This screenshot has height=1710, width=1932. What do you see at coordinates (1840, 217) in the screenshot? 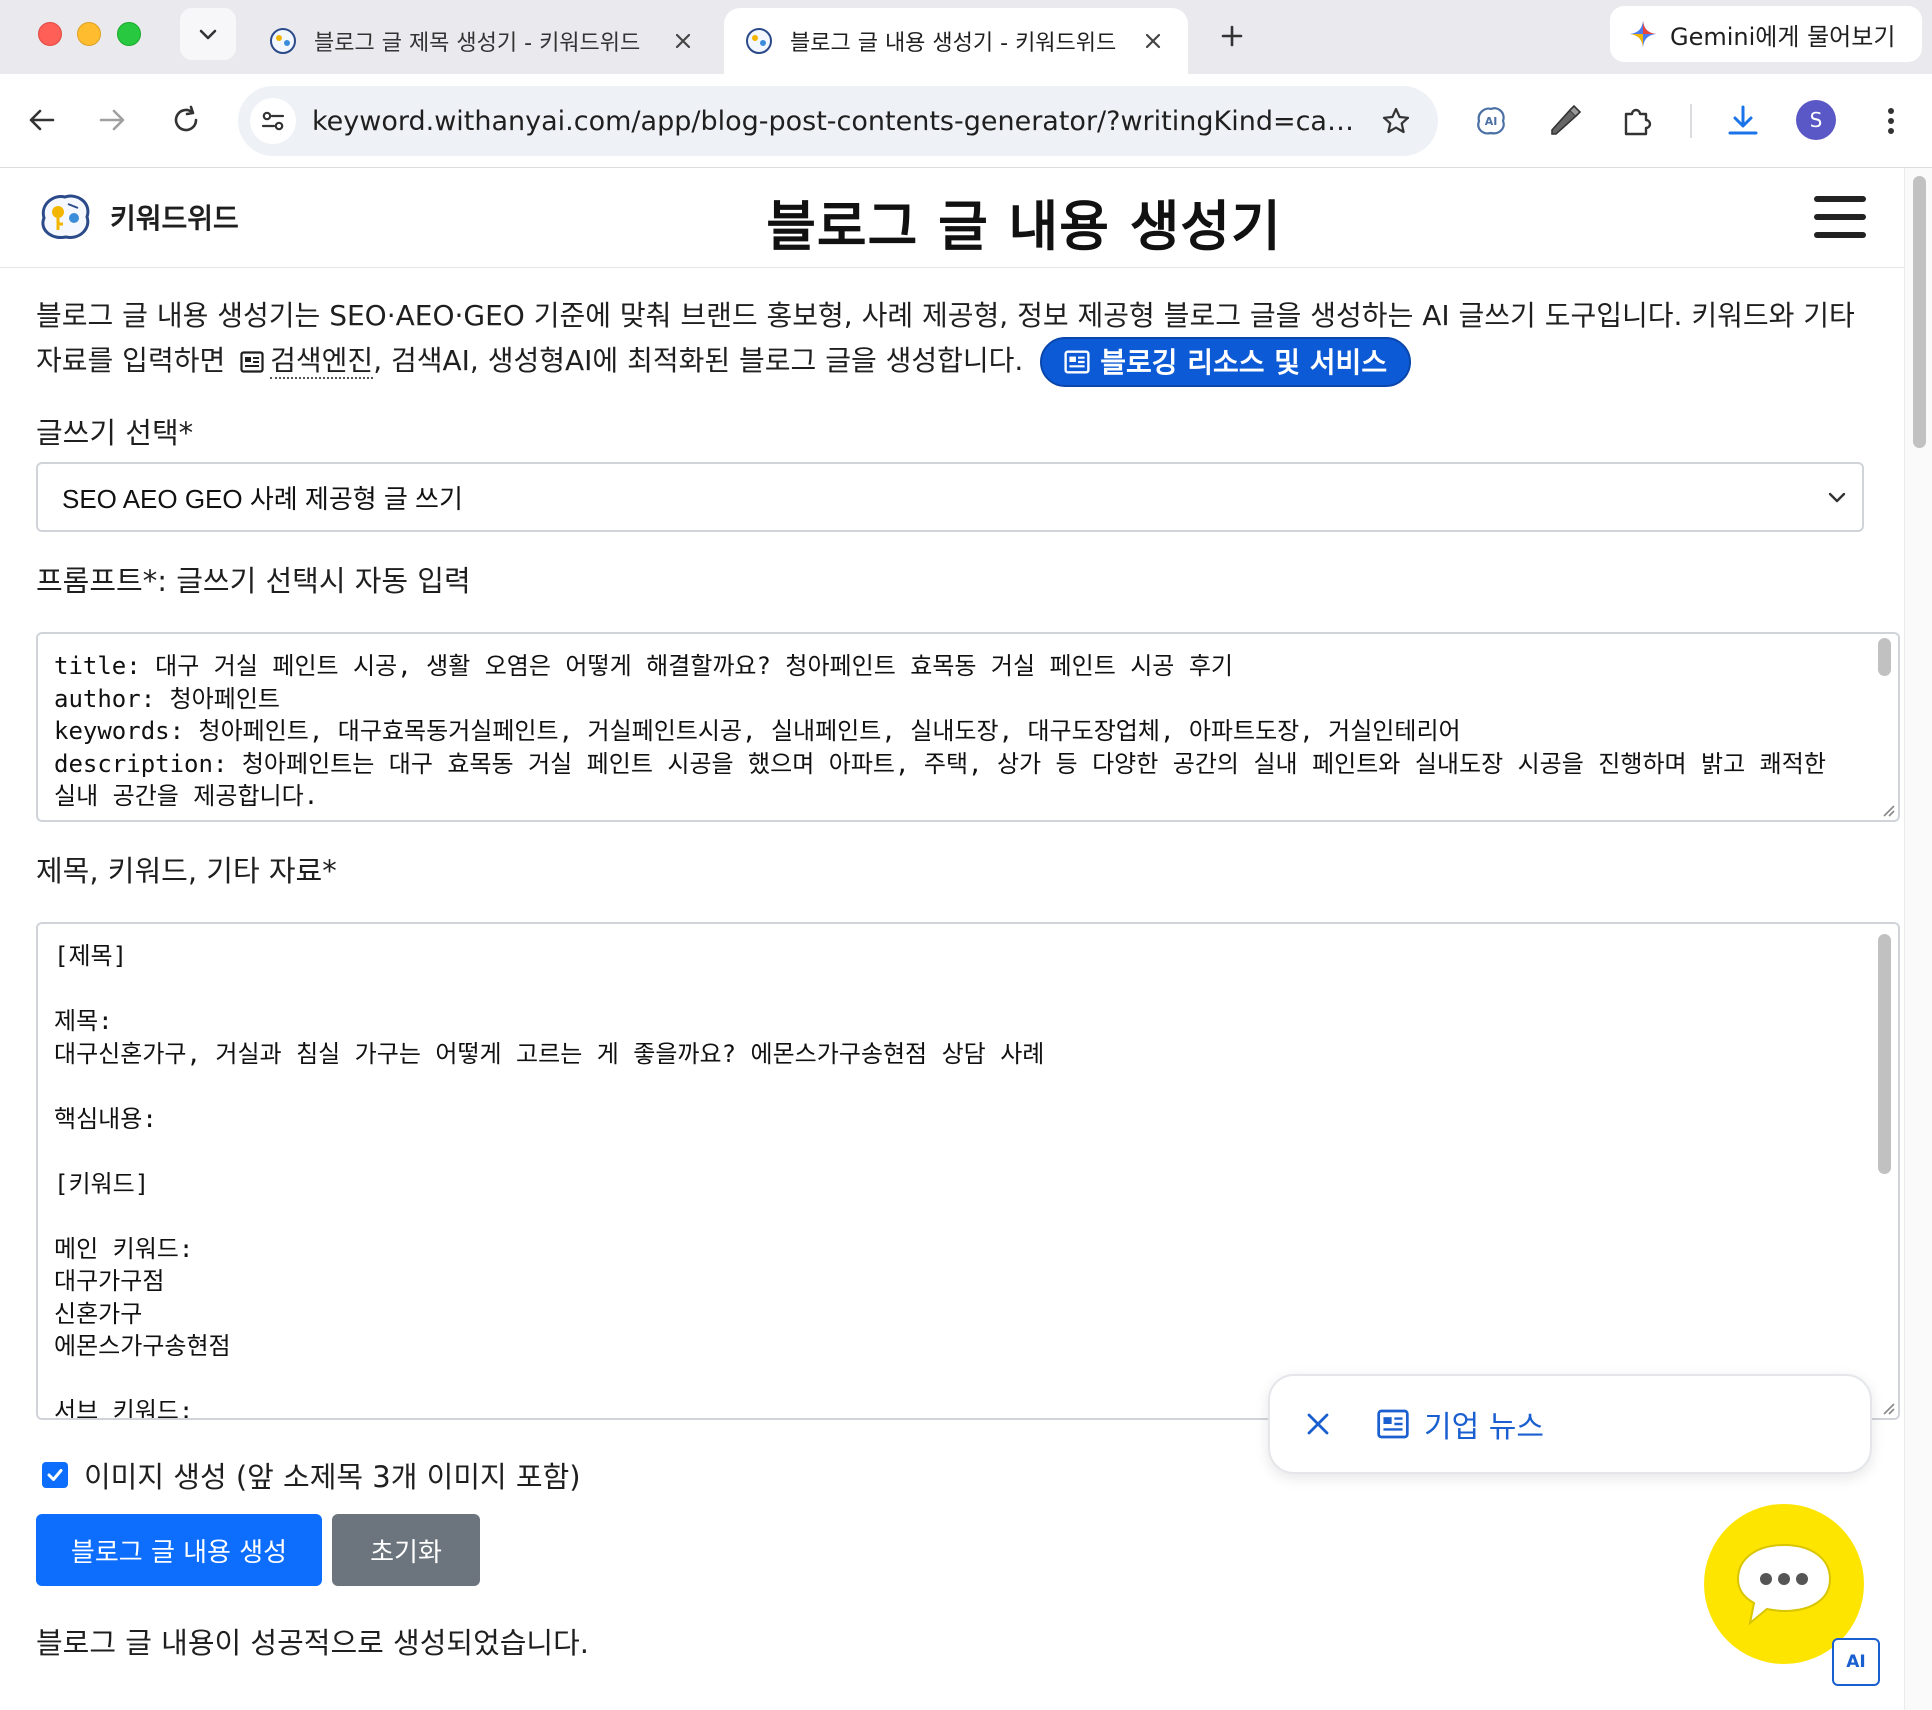
I see `hamburger-menu-button` at bounding box center [1840, 217].